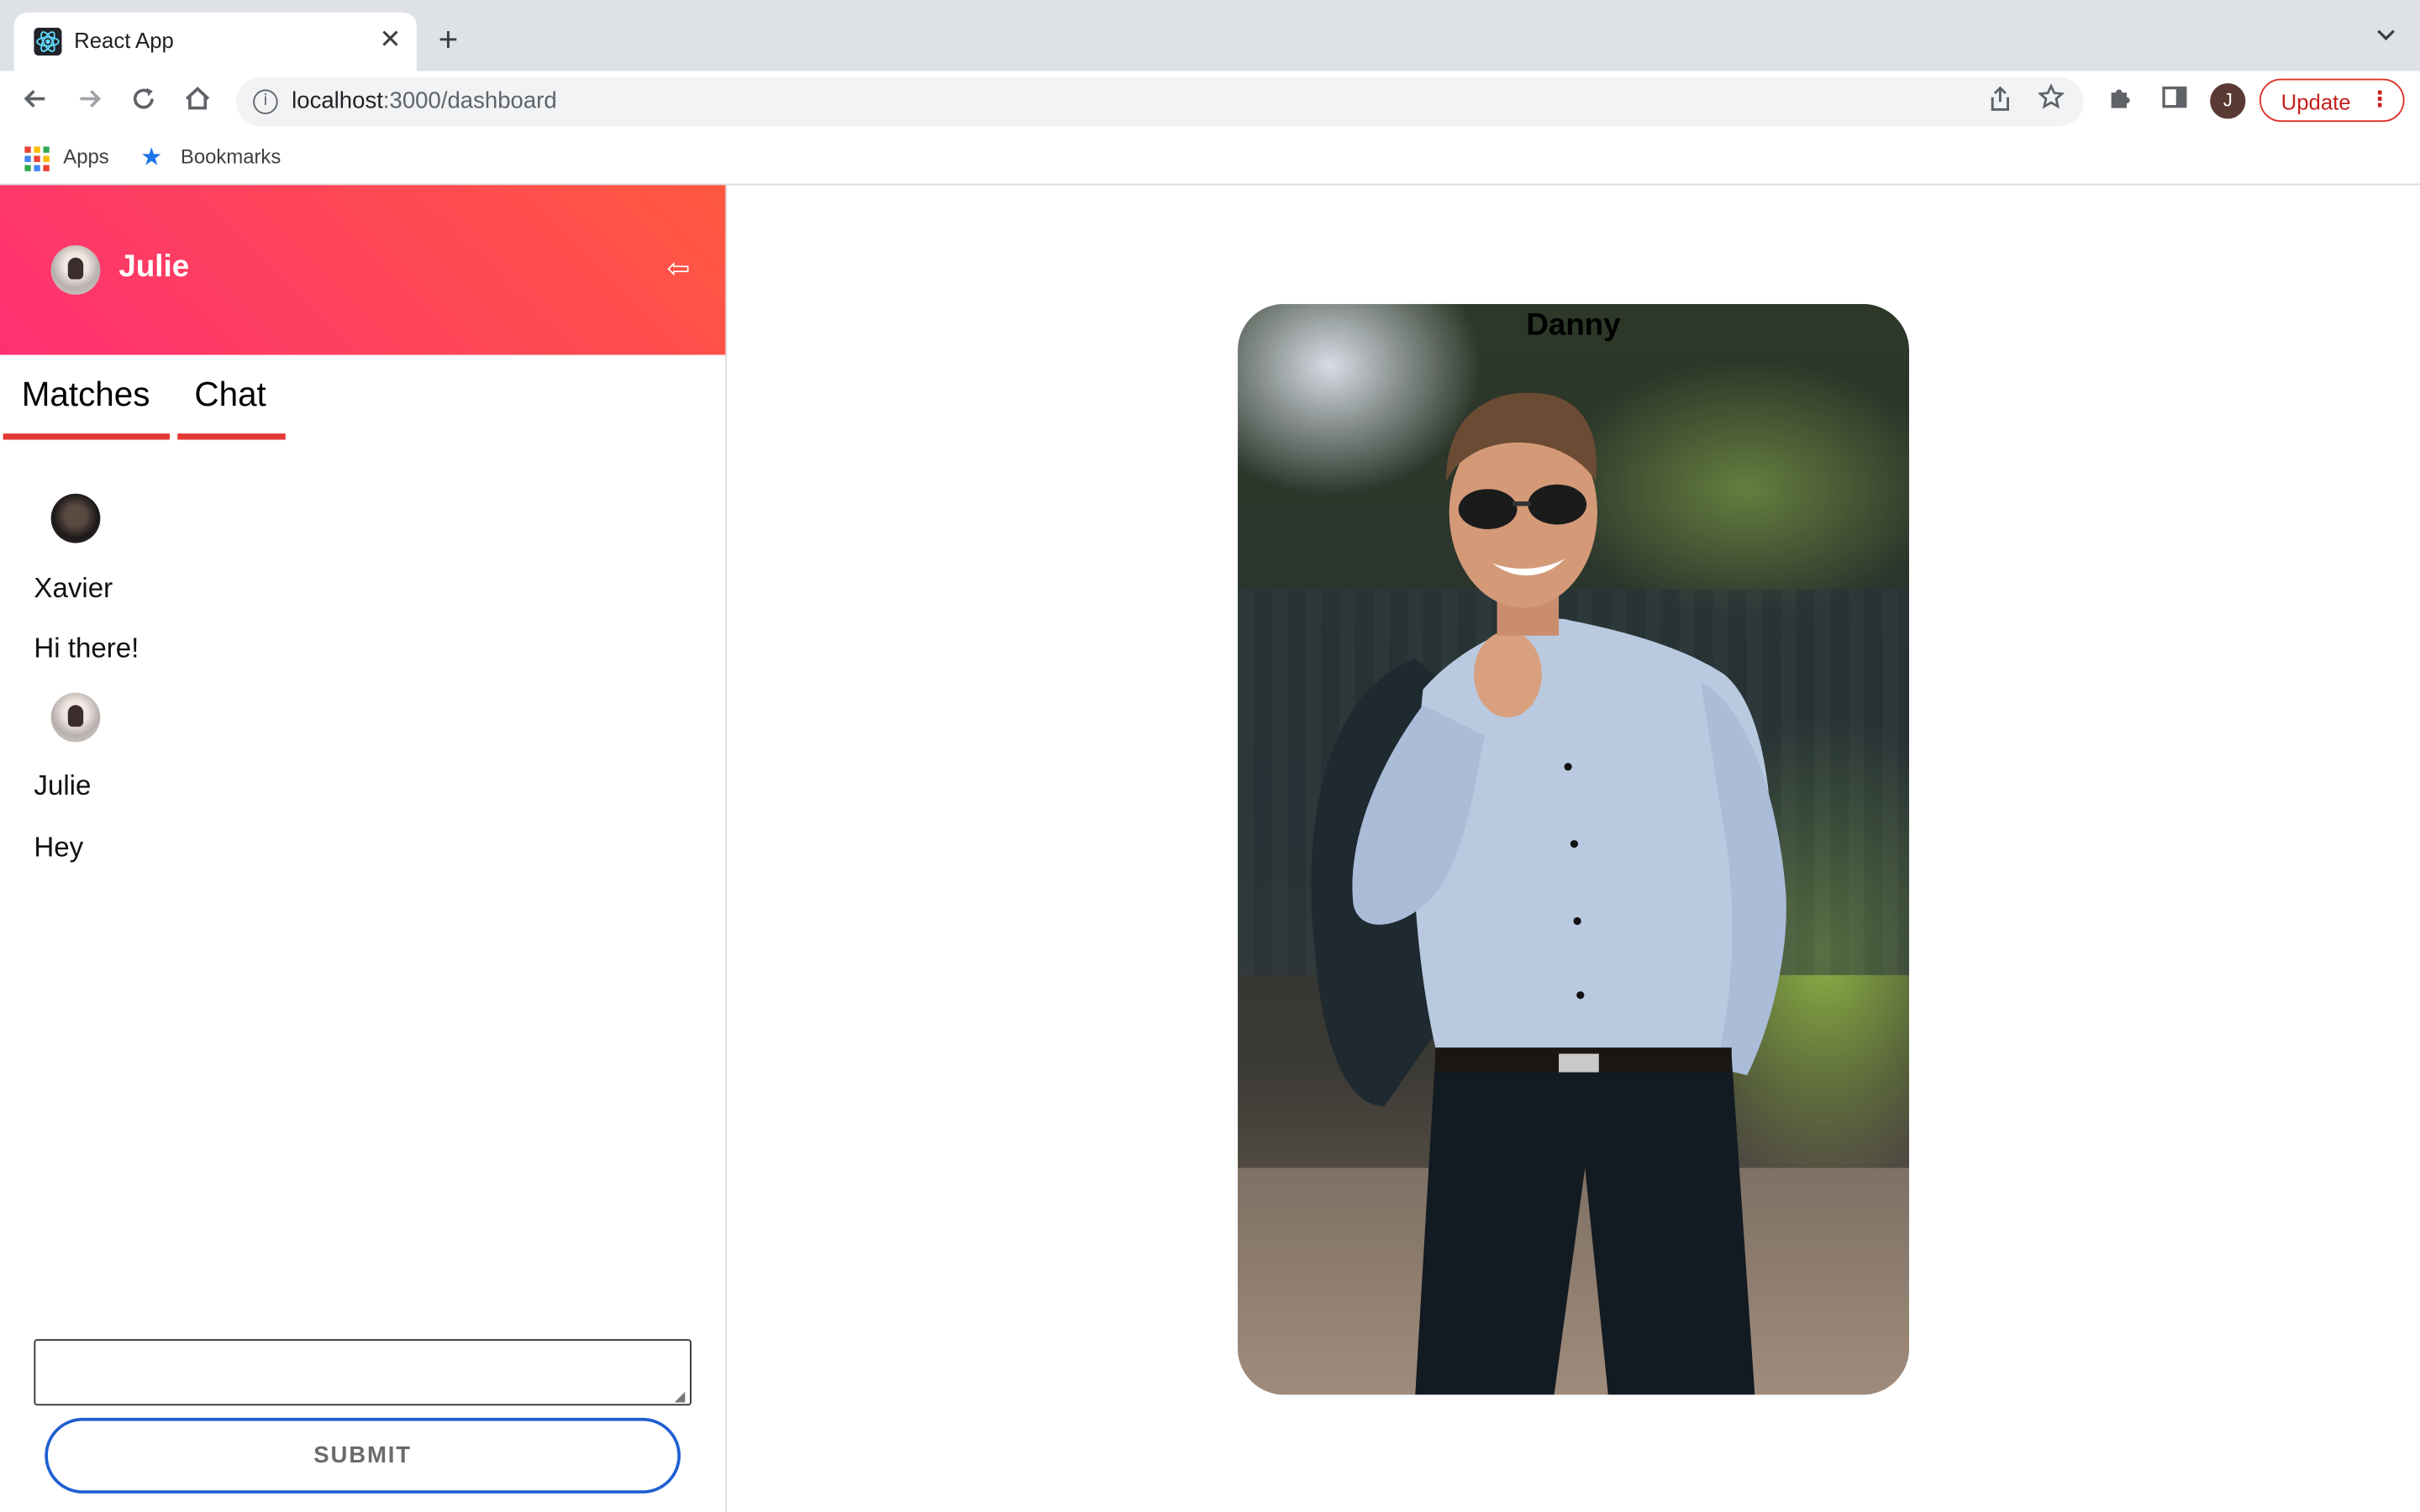 Image resolution: width=2420 pixels, height=1512 pixels. Describe the element at coordinates (230, 395) in the screenshot. I see `tab-chat: Chat` at that location.